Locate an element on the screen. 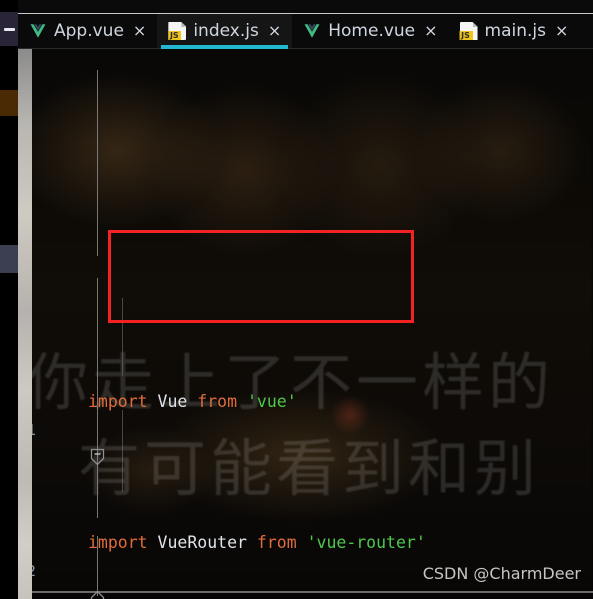 The image size is (593, 599). activity-bar is located at coordinates (9, 299).